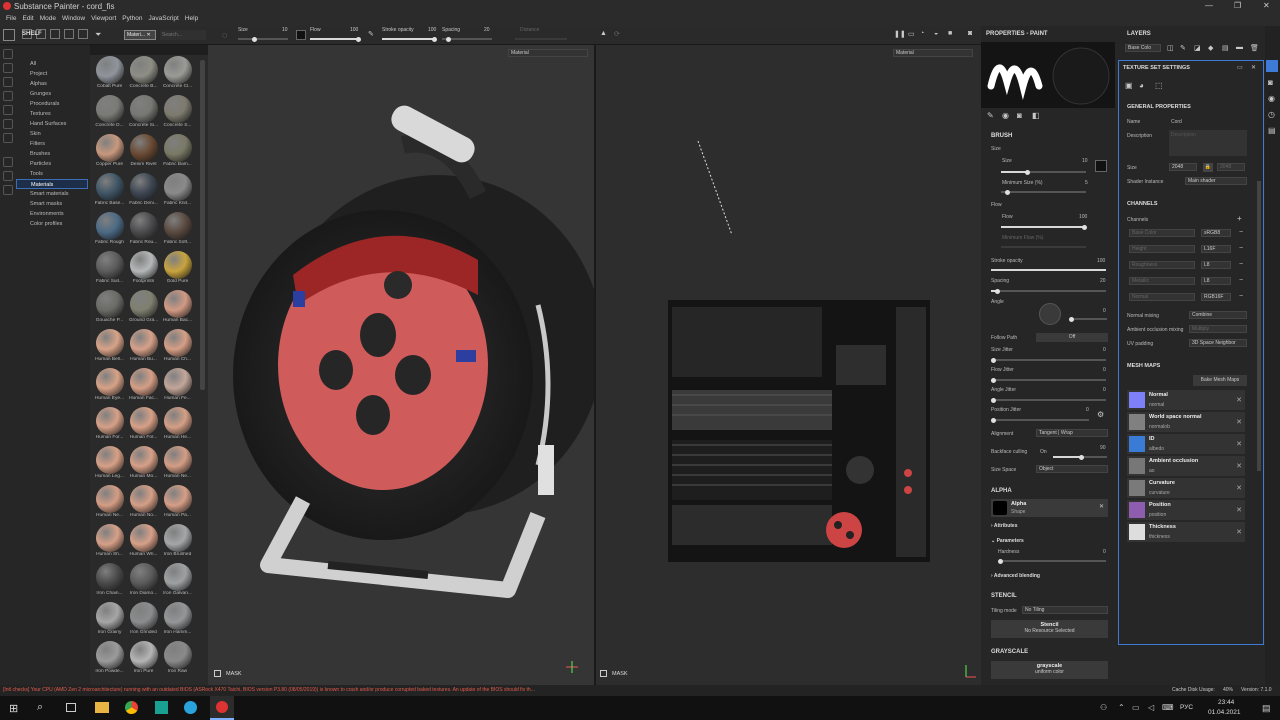 This screenshot has height=720, width=1280. What do you see at coordinates (603, 673) in the screenshot?
I see `mask-checkbox-2d` at bounding box center [603, 673].